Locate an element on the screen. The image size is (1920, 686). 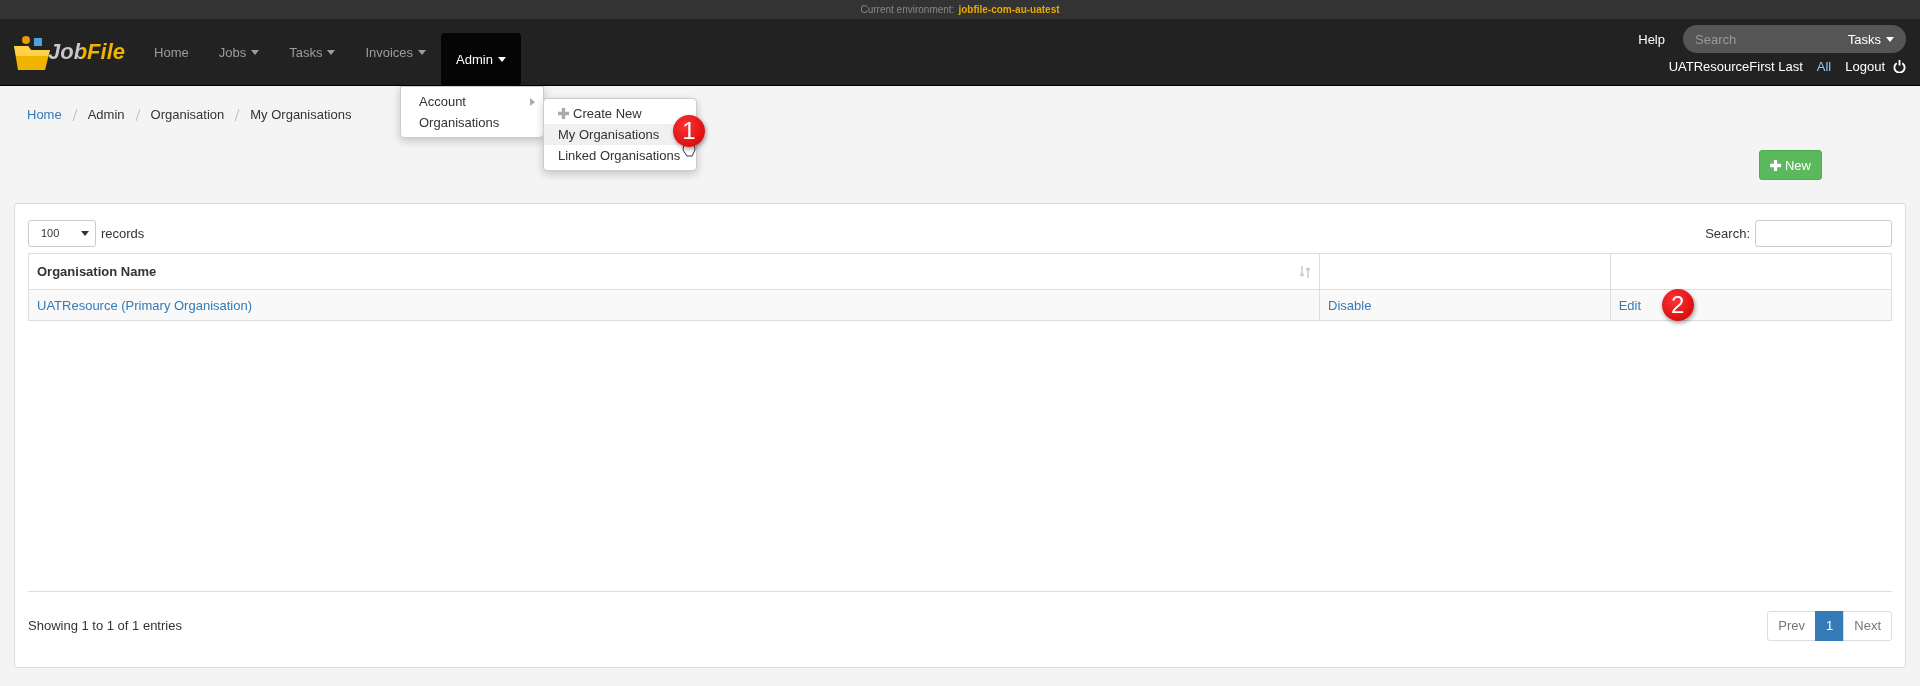
nav-menu-item: Jobs is located at coordinates (239, 52).